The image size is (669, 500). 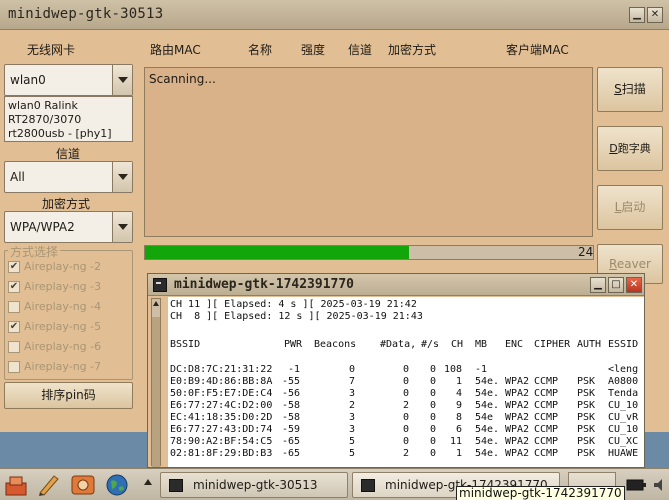 I want to click on scan-progress-bar, so click(x=369, y=252).